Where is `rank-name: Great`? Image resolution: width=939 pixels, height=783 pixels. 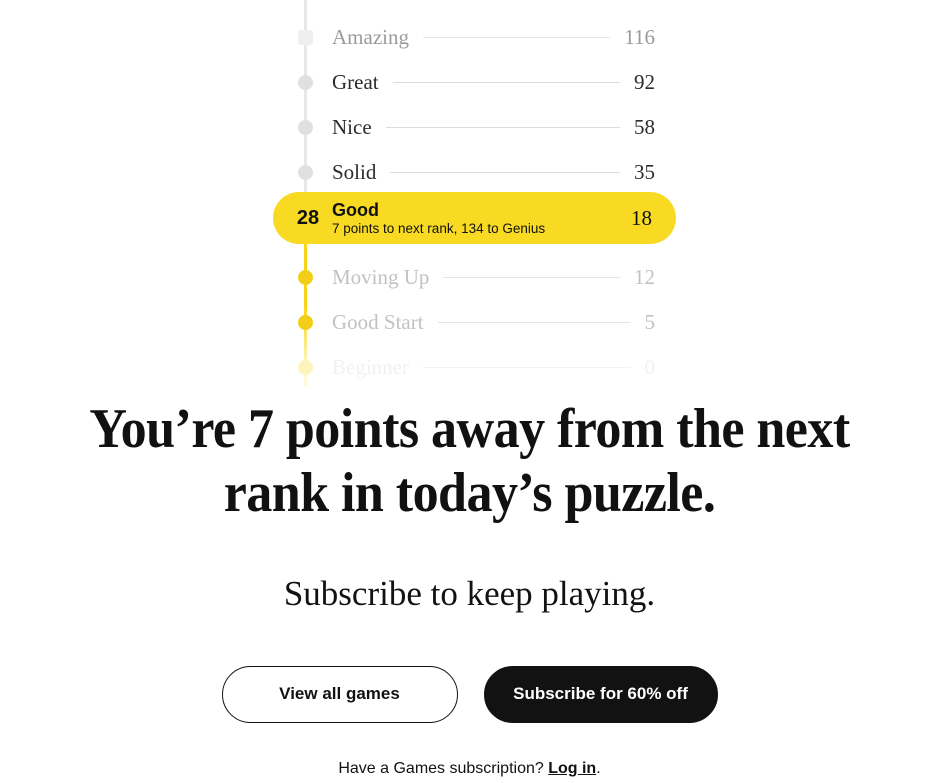 rank-name: Great is located at coordinates (355, 81).